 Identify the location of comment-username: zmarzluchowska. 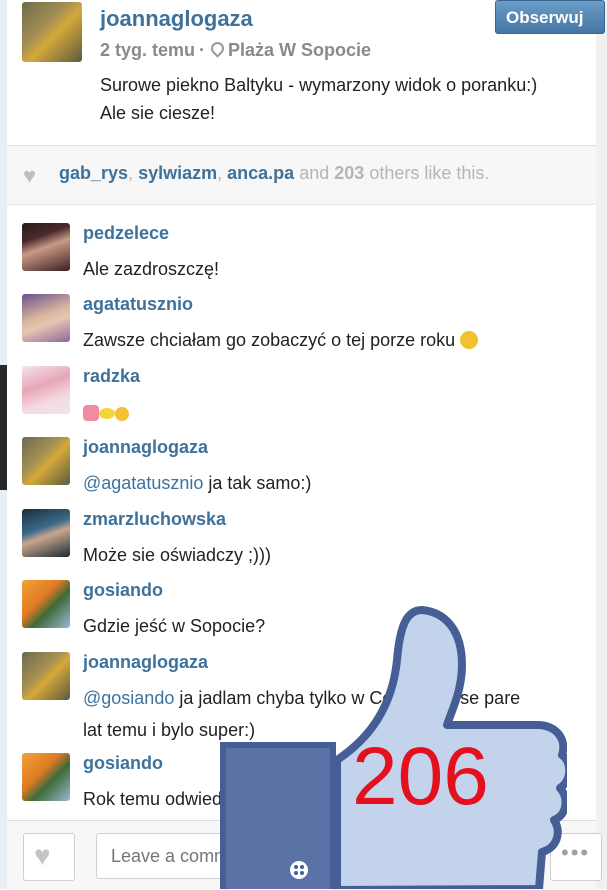
(154, 519).